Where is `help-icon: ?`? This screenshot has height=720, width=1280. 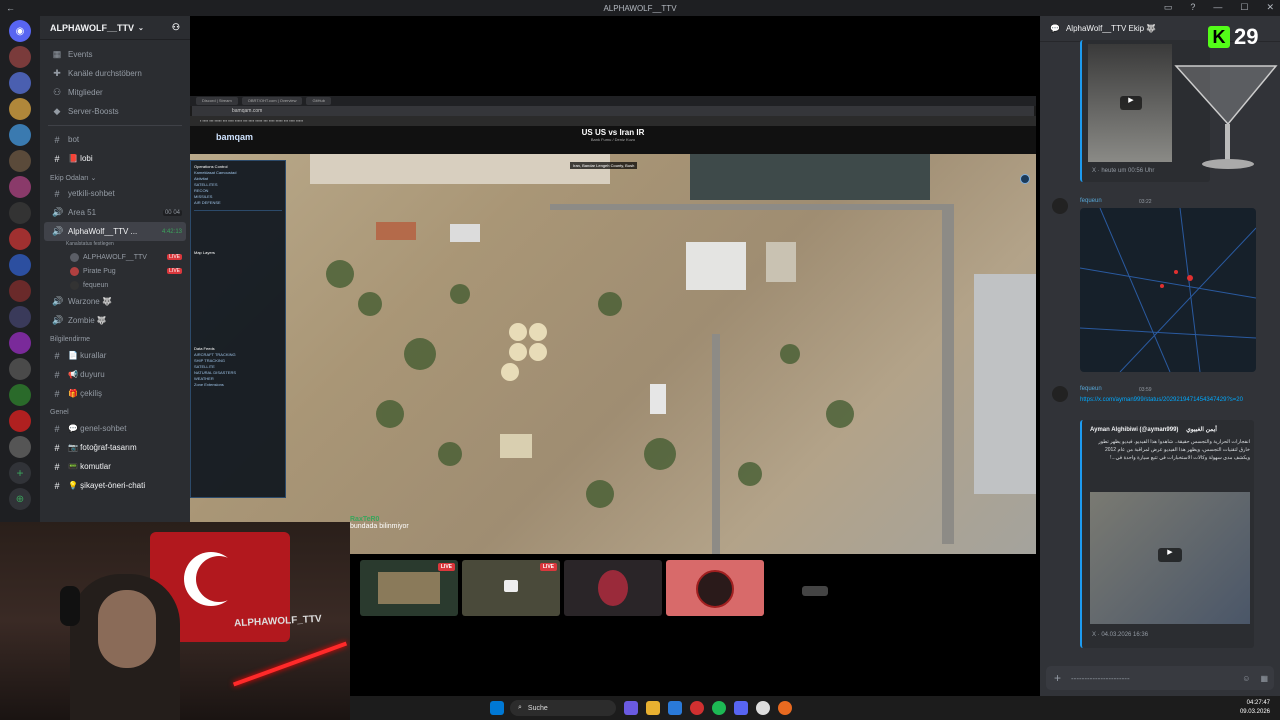 help-icon: ? is located at coordinates (1192, 7).